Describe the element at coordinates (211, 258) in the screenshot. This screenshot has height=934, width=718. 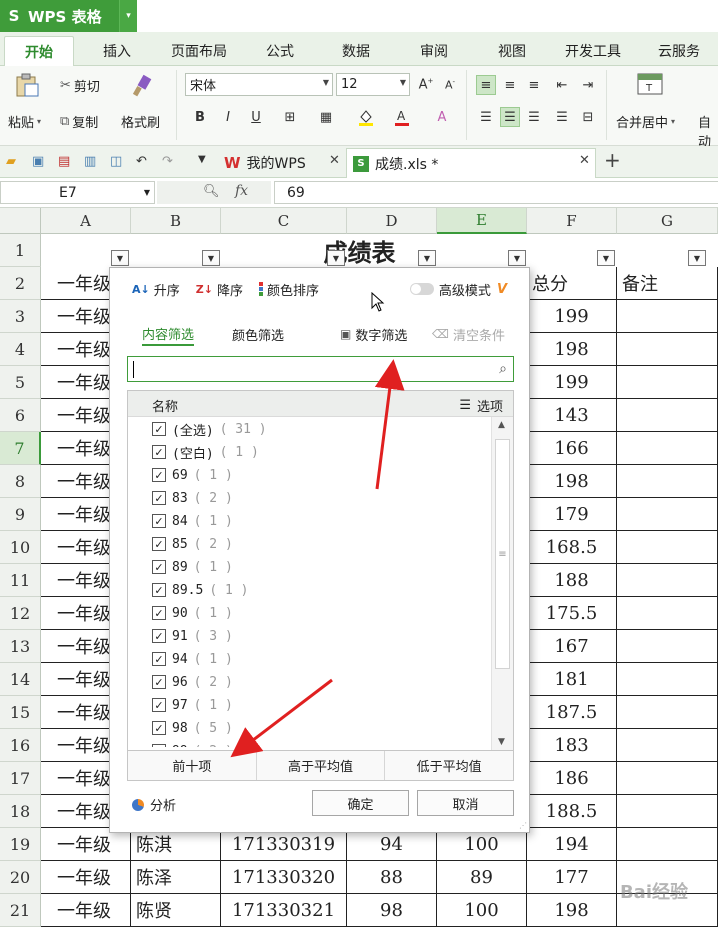
I see `filter-dropdown-b: ▼` at that location.